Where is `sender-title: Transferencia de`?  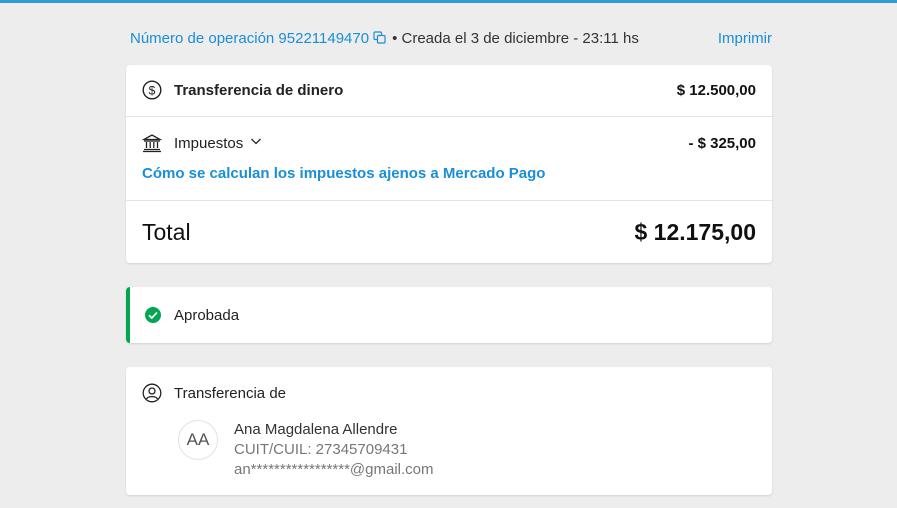
sender-title: Transferencia de is located at coordinates (230, 393).